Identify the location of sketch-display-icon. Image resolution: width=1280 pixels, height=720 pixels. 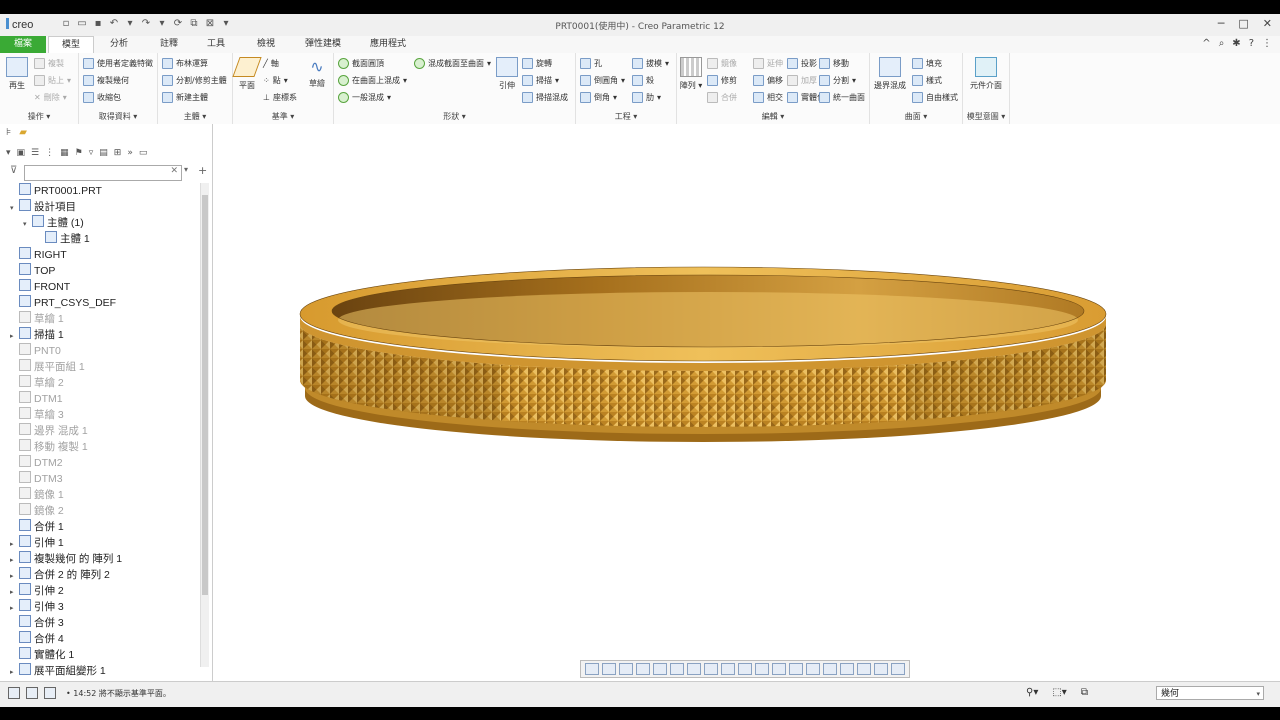
(898, 669).